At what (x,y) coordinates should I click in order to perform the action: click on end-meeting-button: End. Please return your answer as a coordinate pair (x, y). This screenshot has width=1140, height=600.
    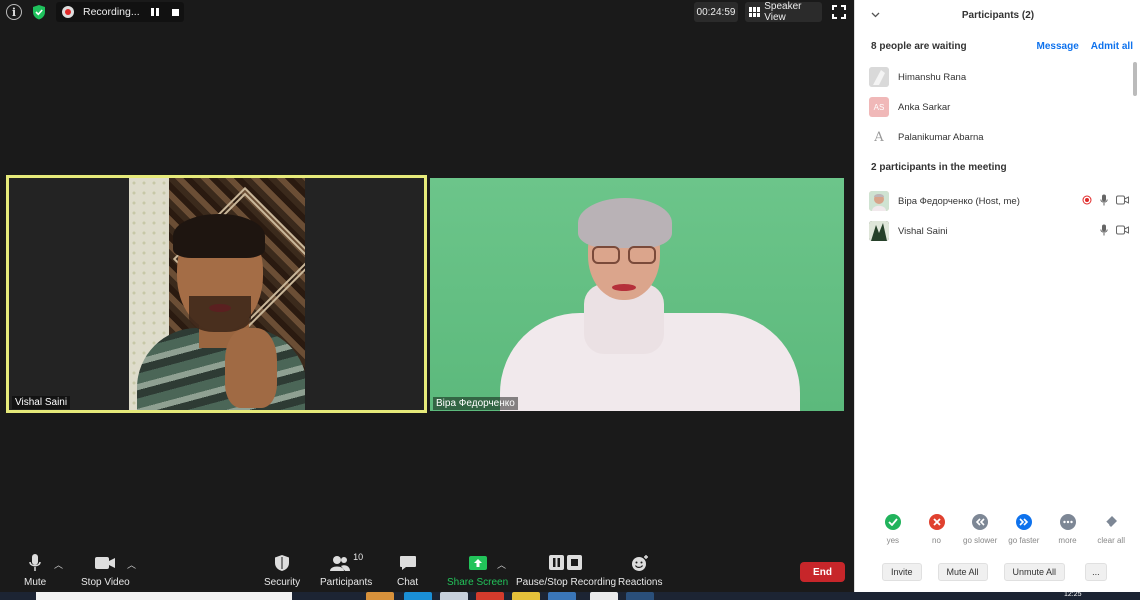
    Looking at the image, I should click on (822, 572).